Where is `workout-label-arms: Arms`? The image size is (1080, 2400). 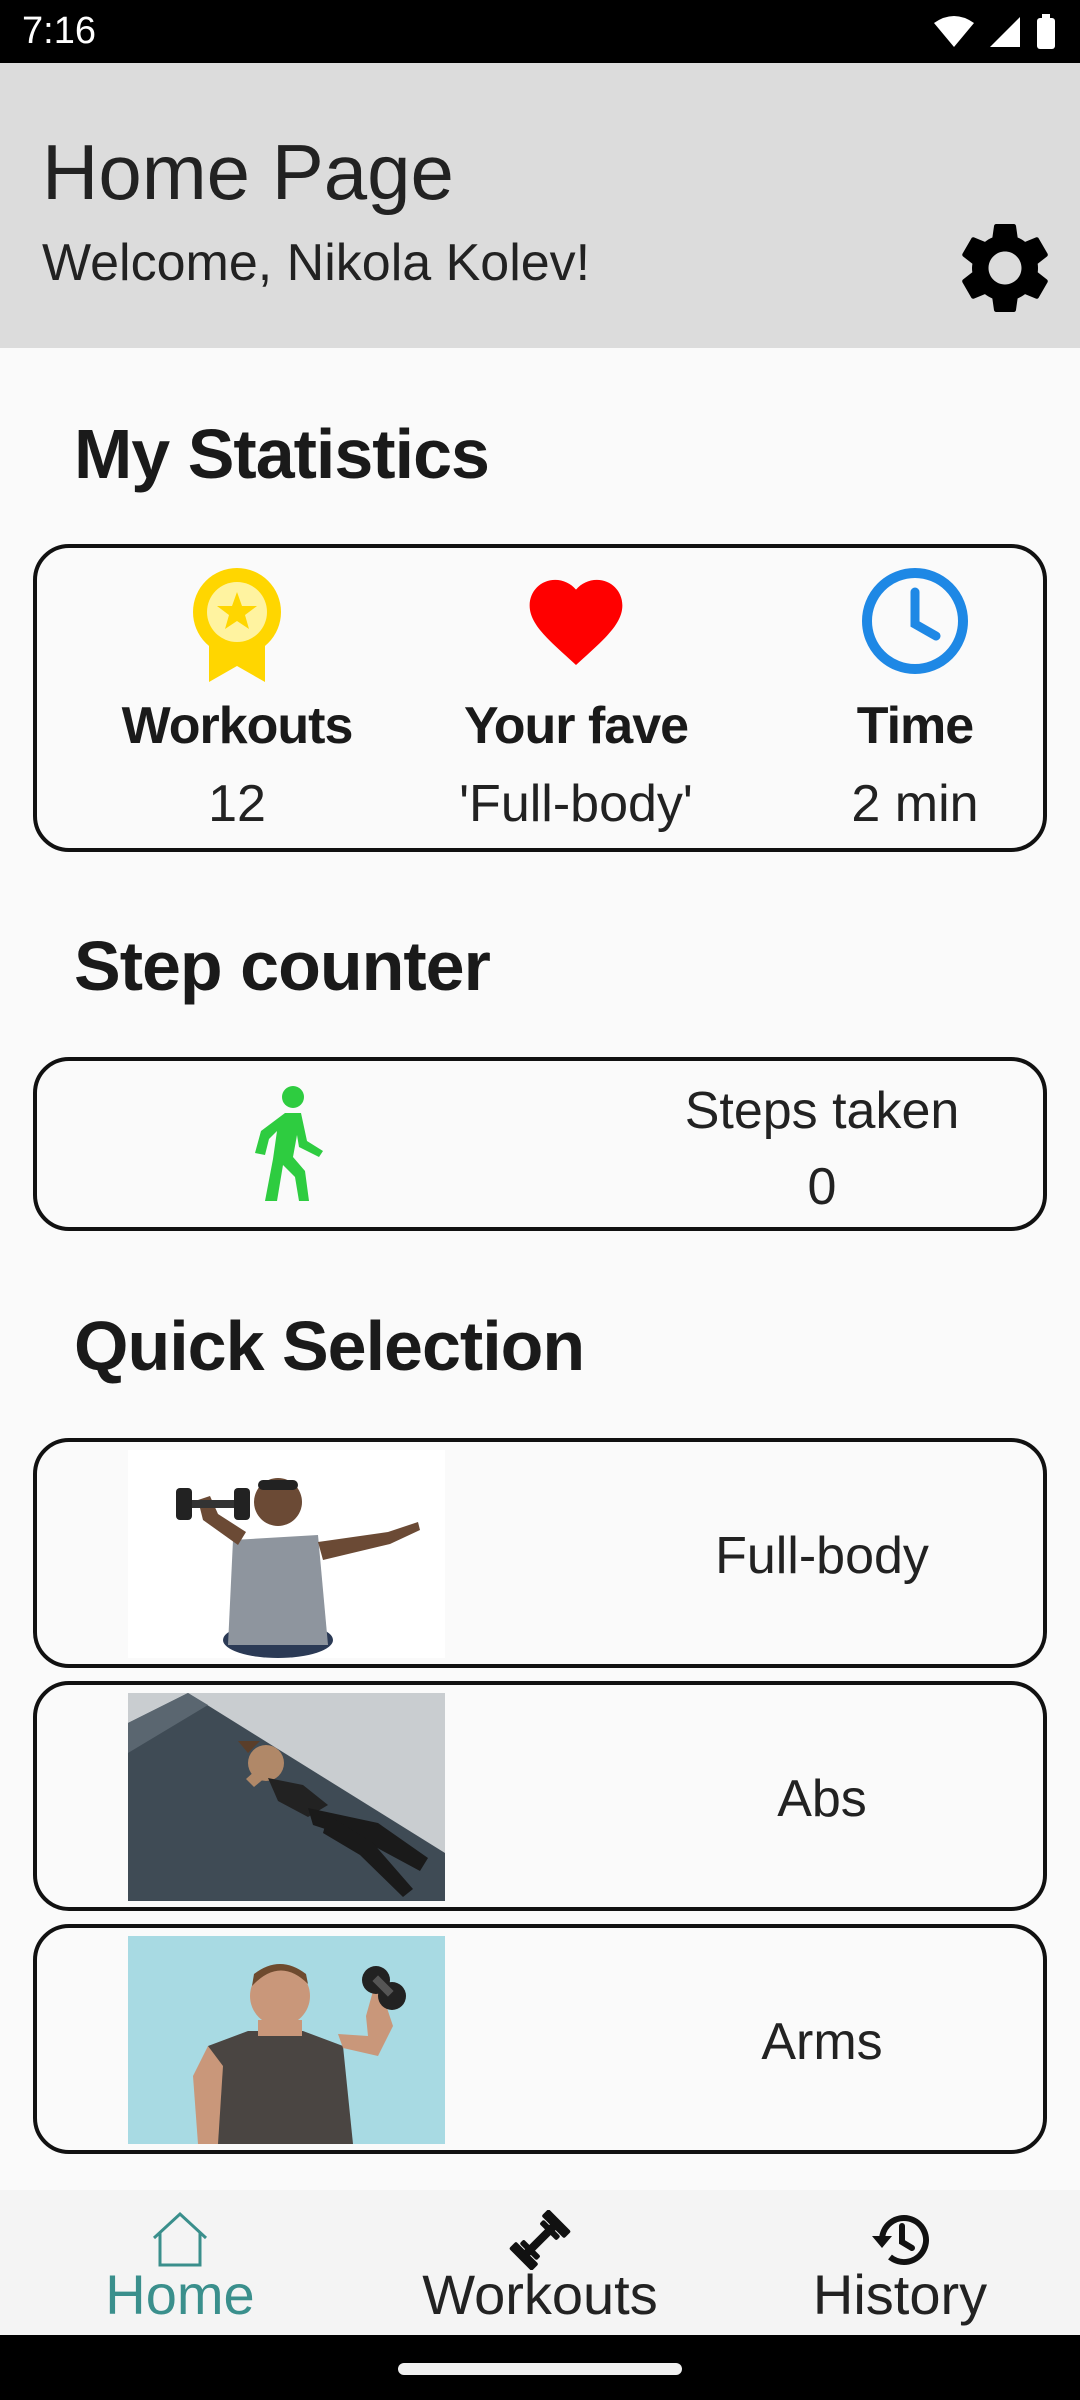
workout-label-arms: Arms is located at coordinates (822, 2042).